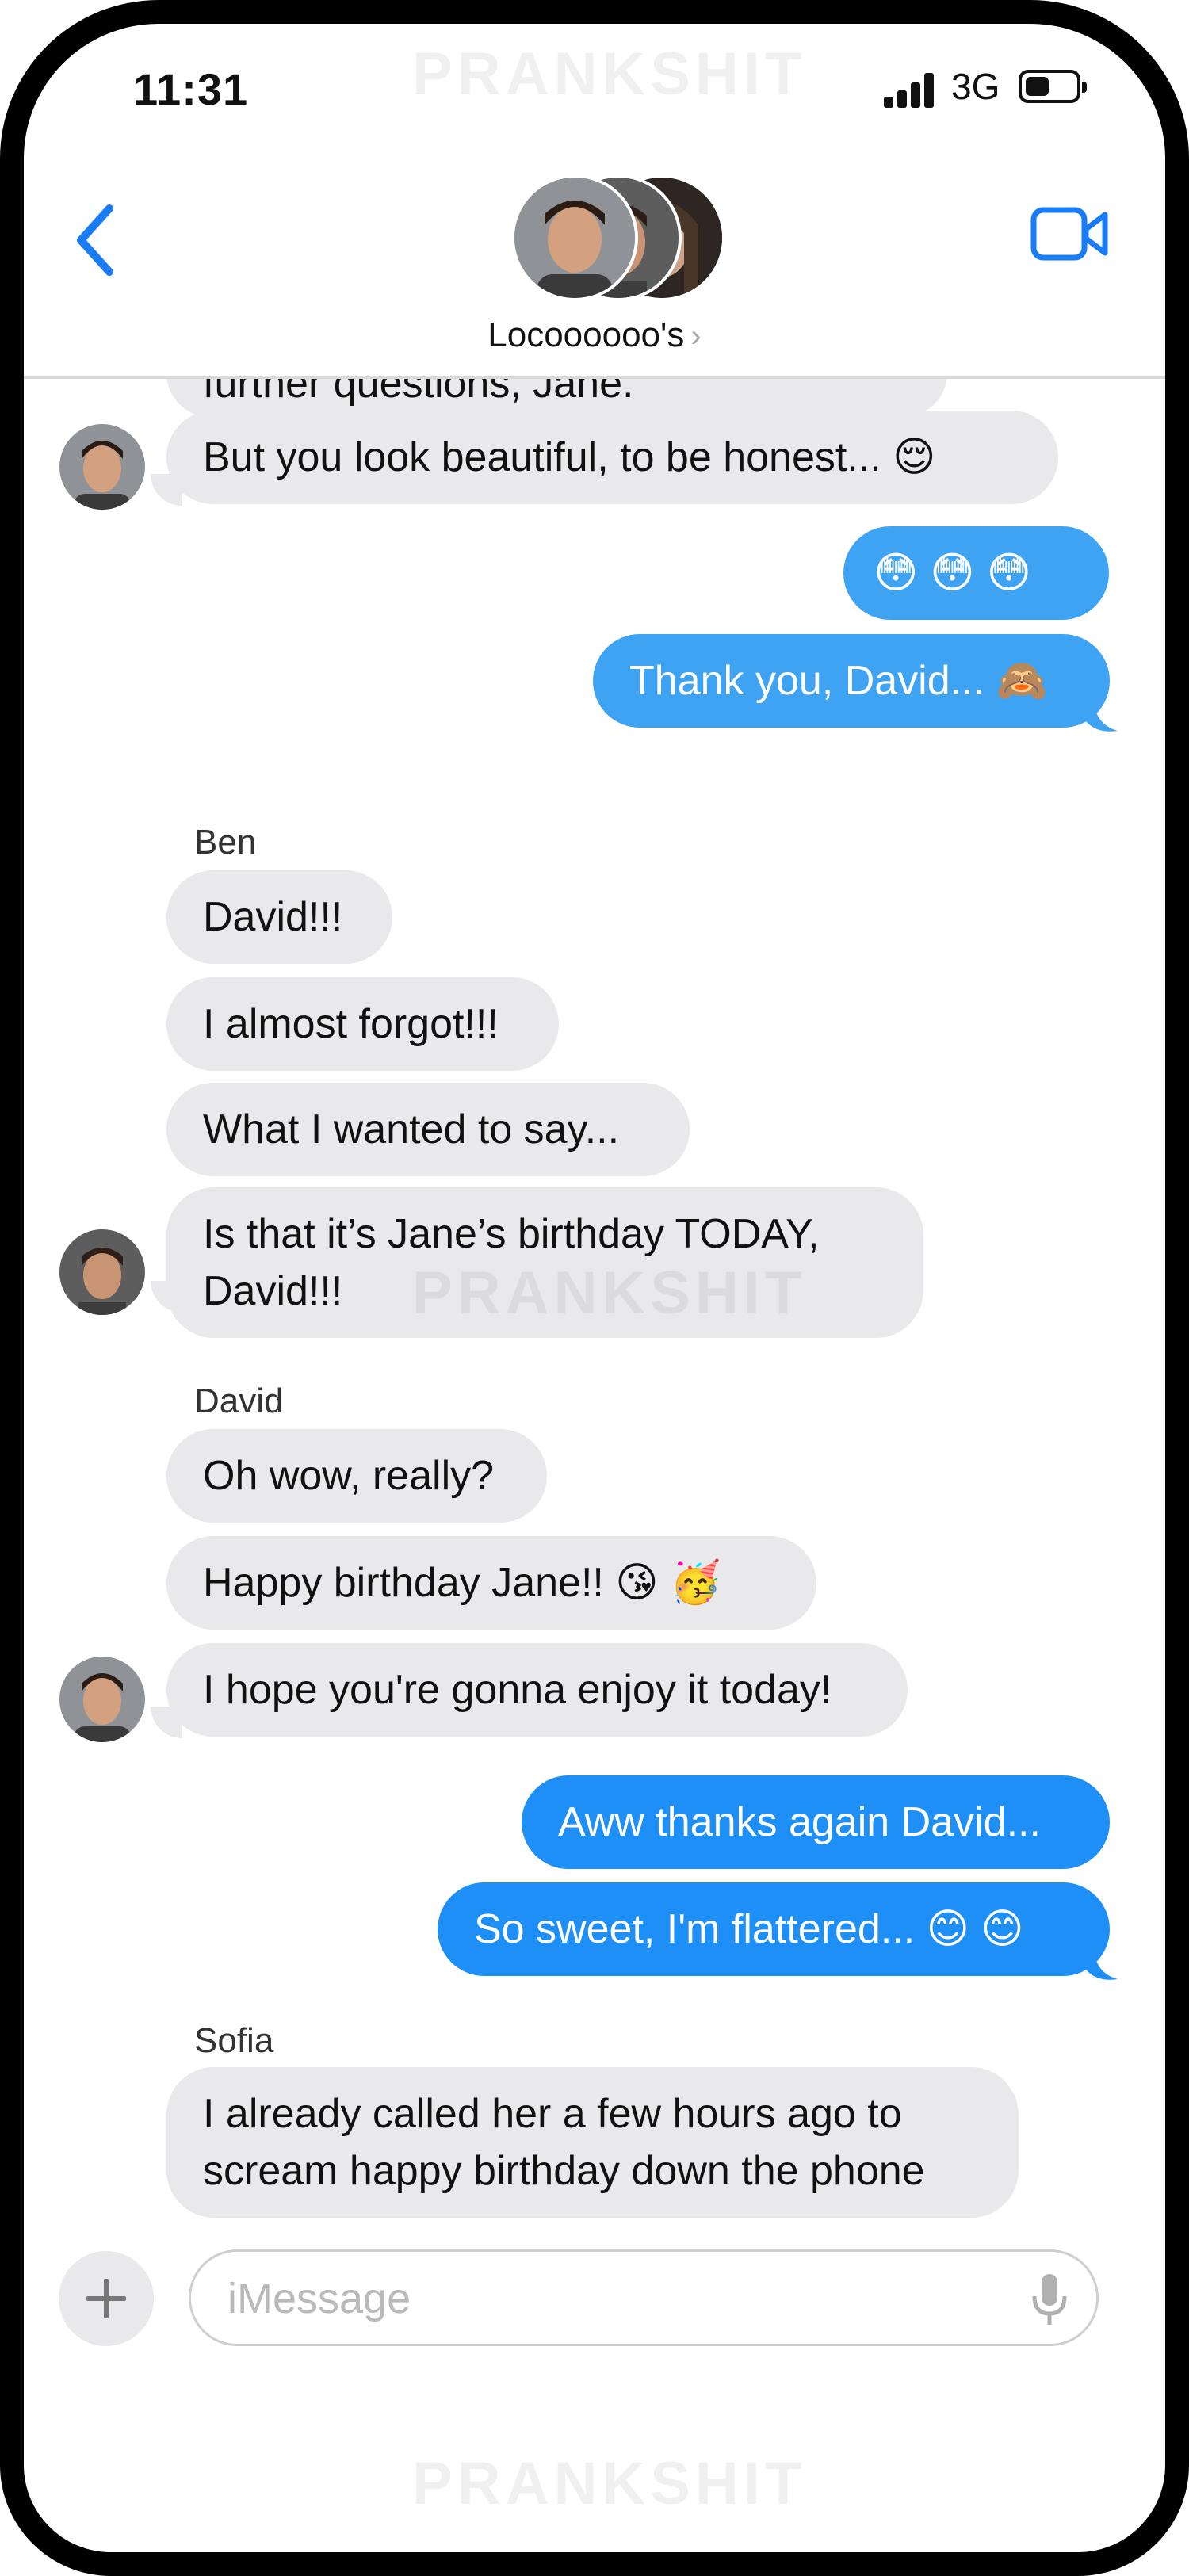 Image resolution: width=1189 pixels, height=2576 pixels. I want to click on message-bubble-incoming: Oh wow, really?, so click(356, 1476).